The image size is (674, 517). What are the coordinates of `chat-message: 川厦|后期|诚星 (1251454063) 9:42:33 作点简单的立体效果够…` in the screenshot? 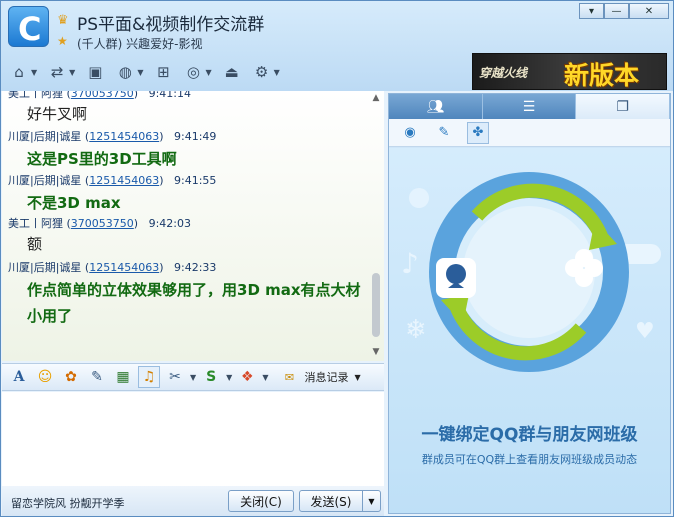 It's located at (184, 294).